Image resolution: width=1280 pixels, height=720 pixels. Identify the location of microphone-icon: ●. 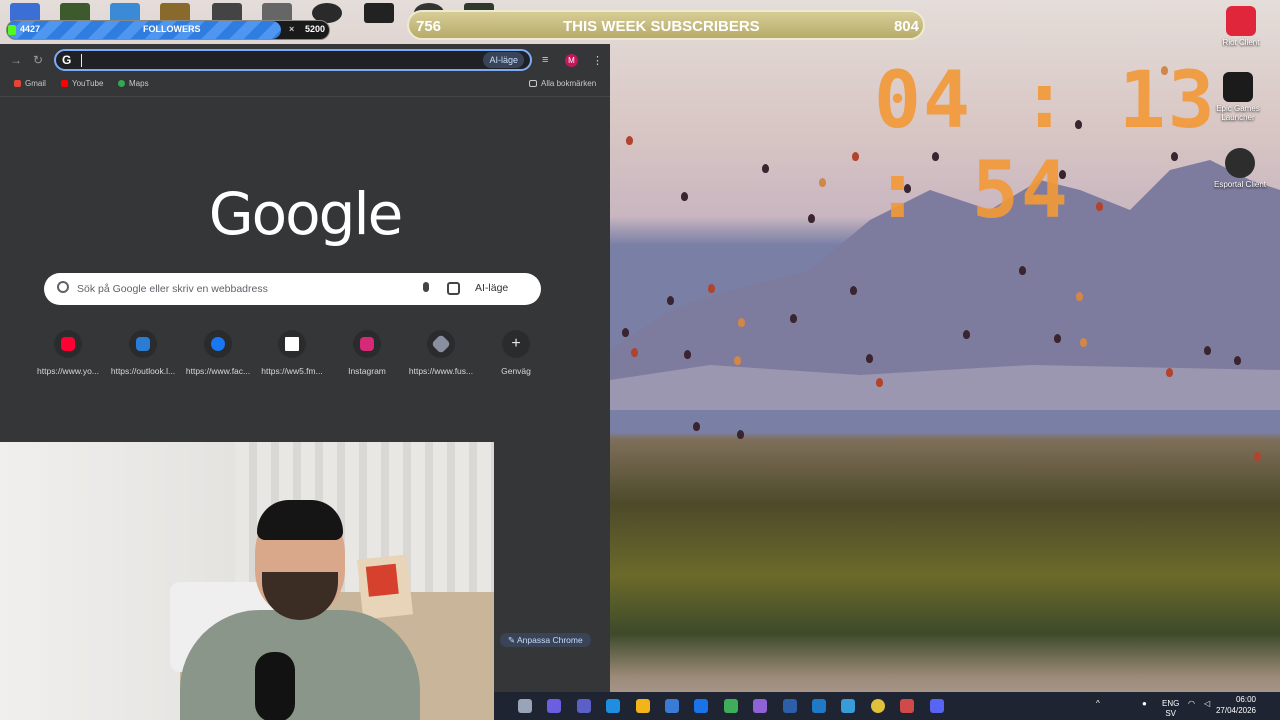
(1144, 703).